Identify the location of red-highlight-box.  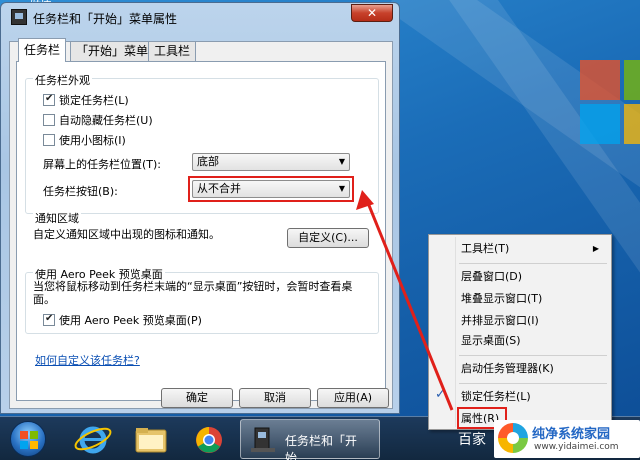
(271, 189).